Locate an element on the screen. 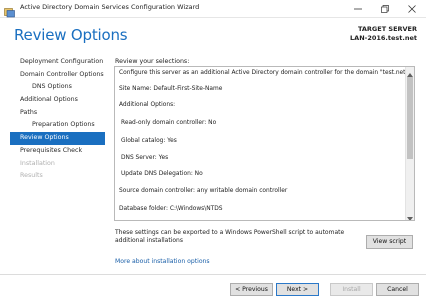 The width and height of the screenshot is (426, 300). install-button: Install is located at coordinates (351, 289).